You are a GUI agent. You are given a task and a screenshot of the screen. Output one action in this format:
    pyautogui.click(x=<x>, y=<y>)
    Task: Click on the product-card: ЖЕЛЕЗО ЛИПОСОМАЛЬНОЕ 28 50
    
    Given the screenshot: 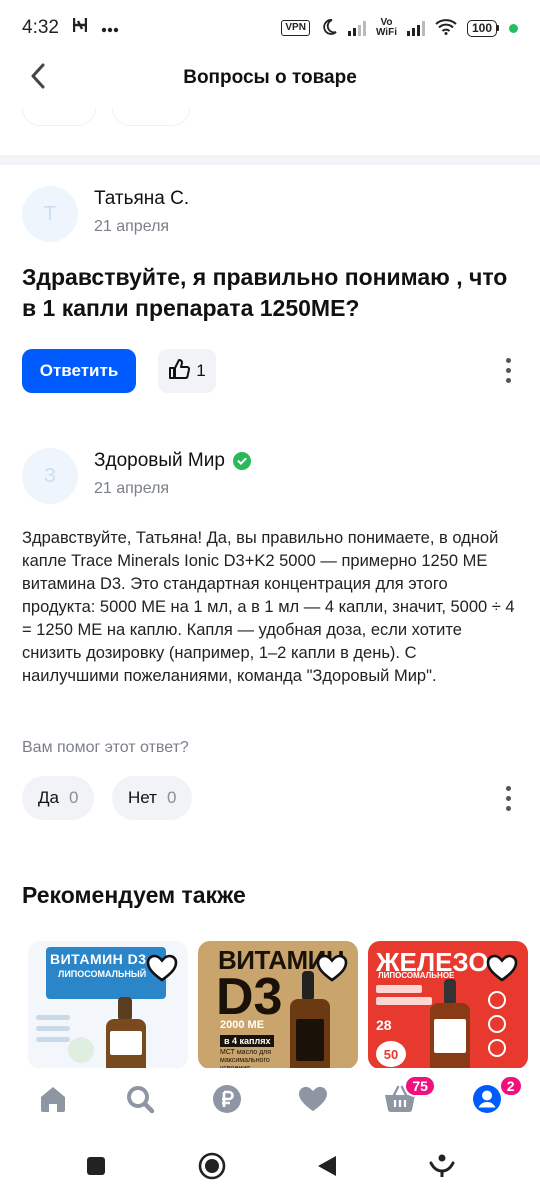 What is the action you would take?
    pyautogui.click(x=448, y=1005)
    